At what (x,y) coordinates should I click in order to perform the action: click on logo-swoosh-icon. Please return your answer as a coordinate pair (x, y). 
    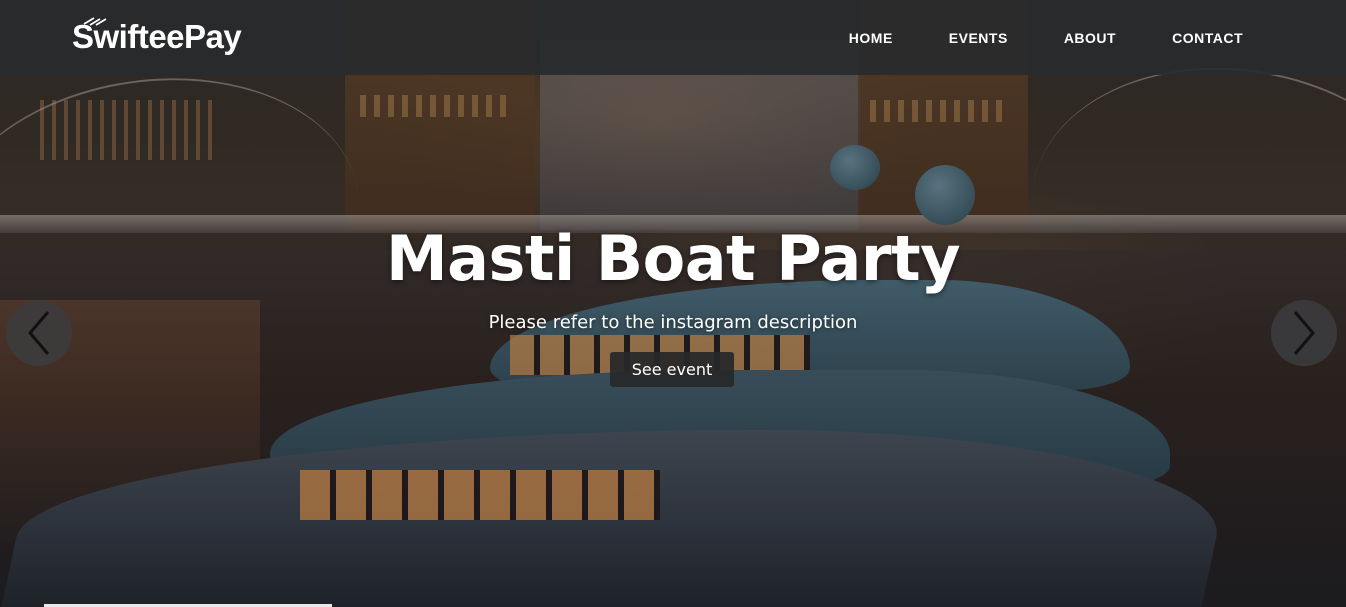
    Looking at the image, I should click on (95, 21).